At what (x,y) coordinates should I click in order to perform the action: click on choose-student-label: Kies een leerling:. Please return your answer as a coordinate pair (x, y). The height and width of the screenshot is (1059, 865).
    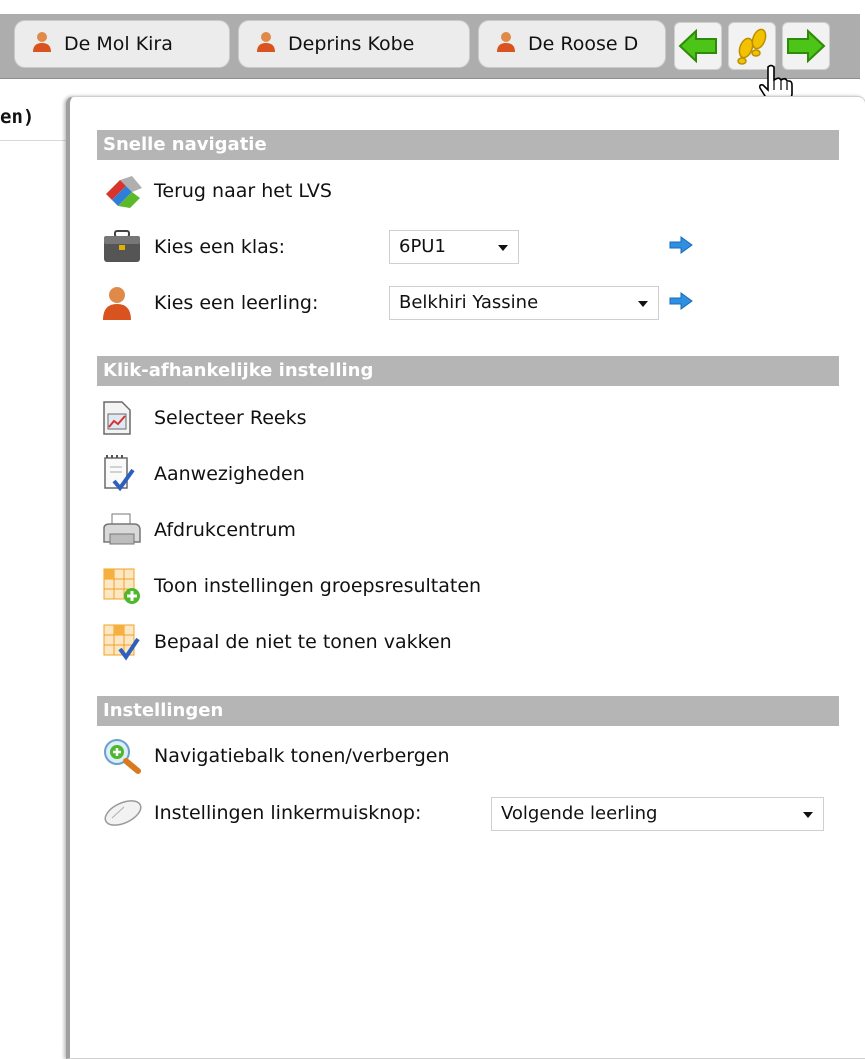
    Looking at the image, I should click on (236, 303).